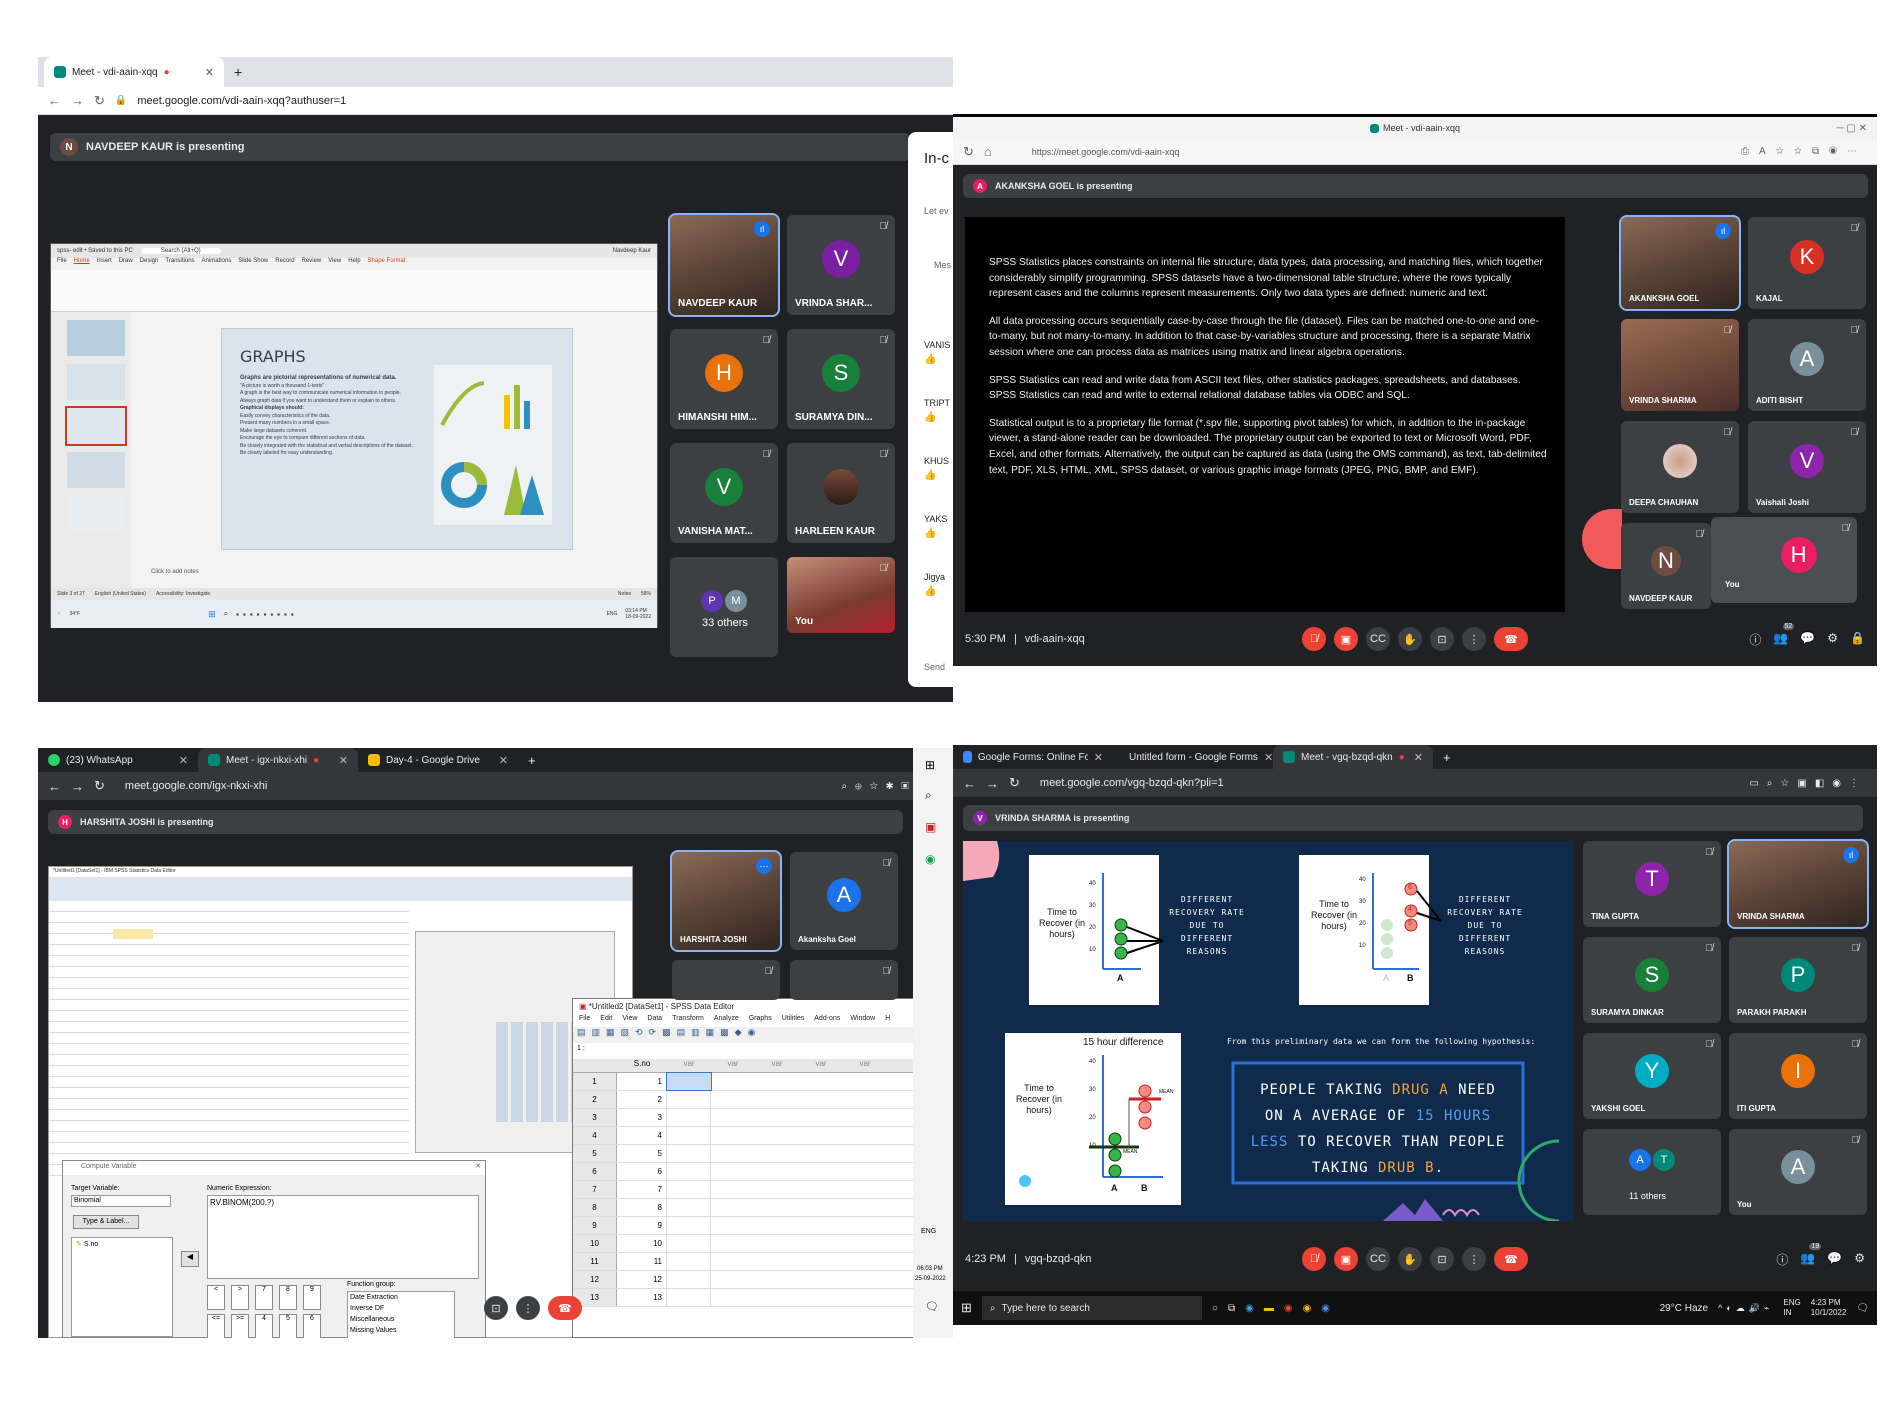  What do you see at coordinates (1231, 1308) in the screenshot?
I see `task-view-icon: ⧉` at bounding box center [1231, 1308].